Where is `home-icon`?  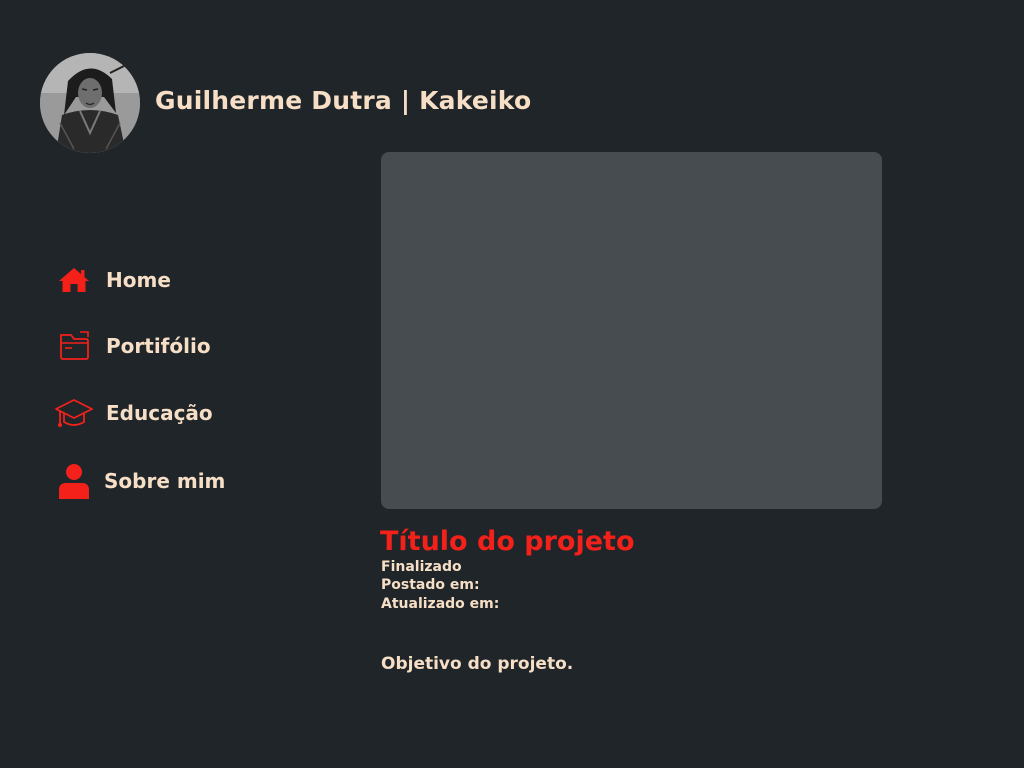 home-icon is located at coordinates (74, 280).